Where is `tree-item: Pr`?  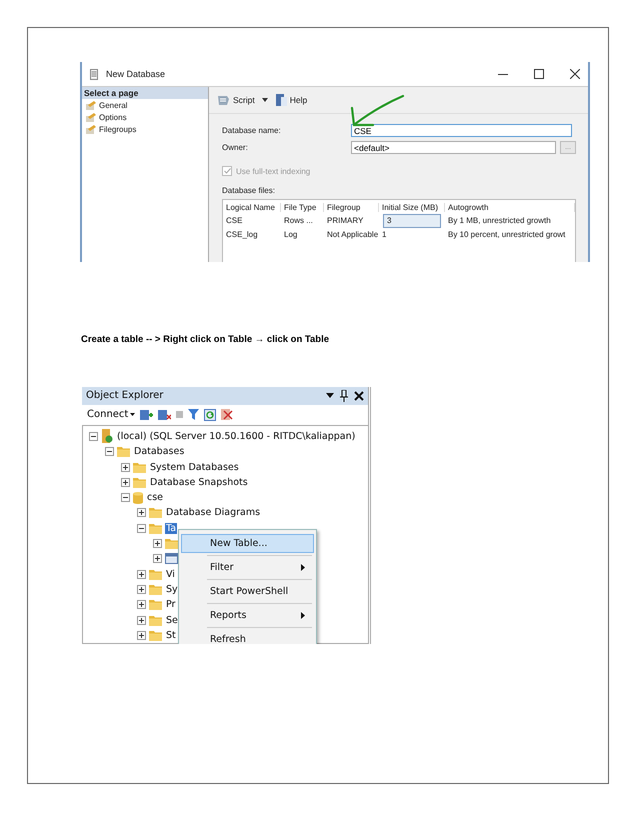 tree-item: Pr is located at coordinates (170, 604).